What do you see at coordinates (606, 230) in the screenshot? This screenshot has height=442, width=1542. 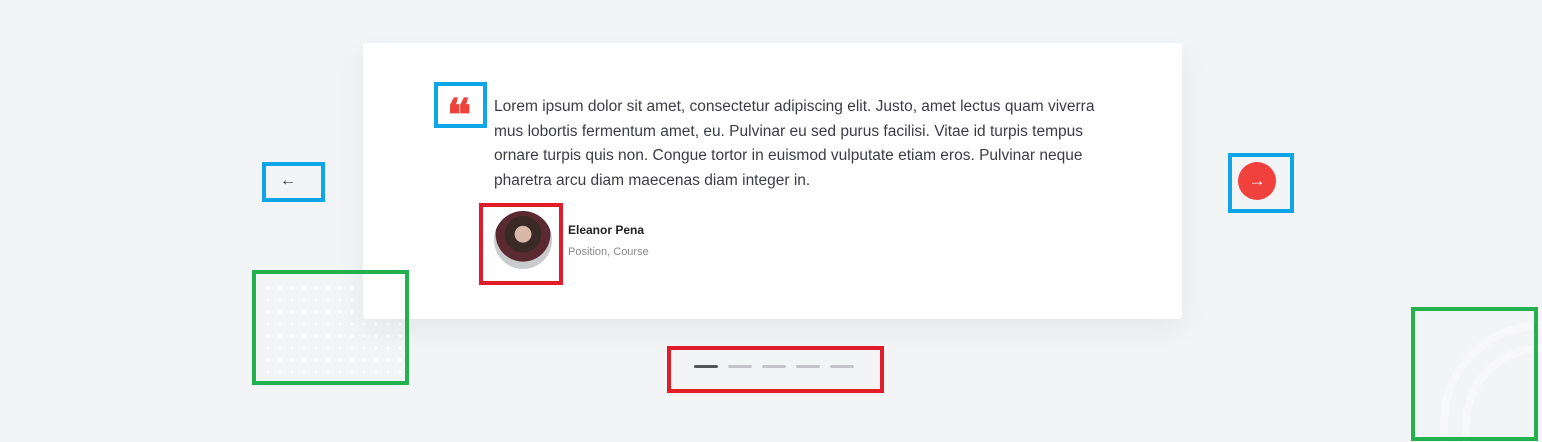 I see `author-name: Eleanor Pena` at bounding box center [606, 230].